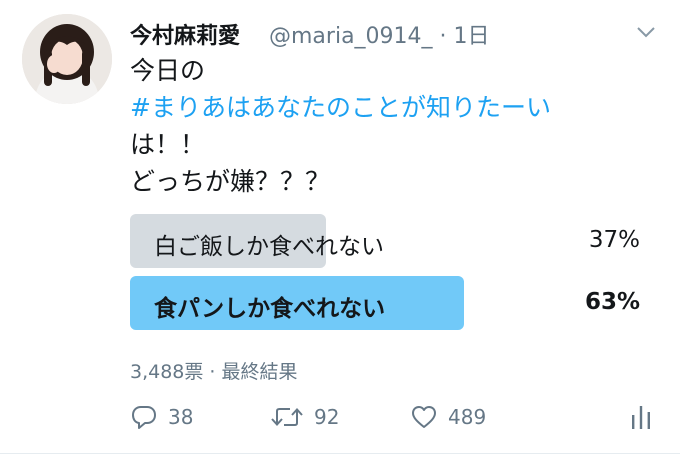 The image size is (680, 454). I want to click on action-bar: 38 92 489, so click(395, 417).